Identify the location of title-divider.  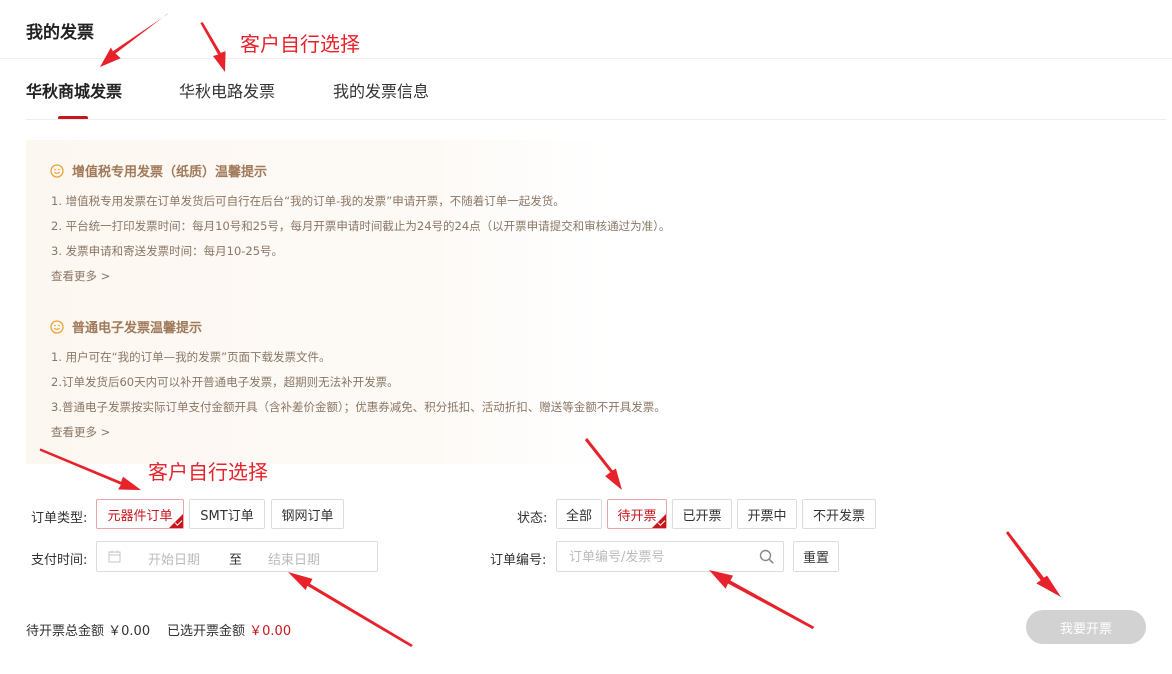
(586, 58).